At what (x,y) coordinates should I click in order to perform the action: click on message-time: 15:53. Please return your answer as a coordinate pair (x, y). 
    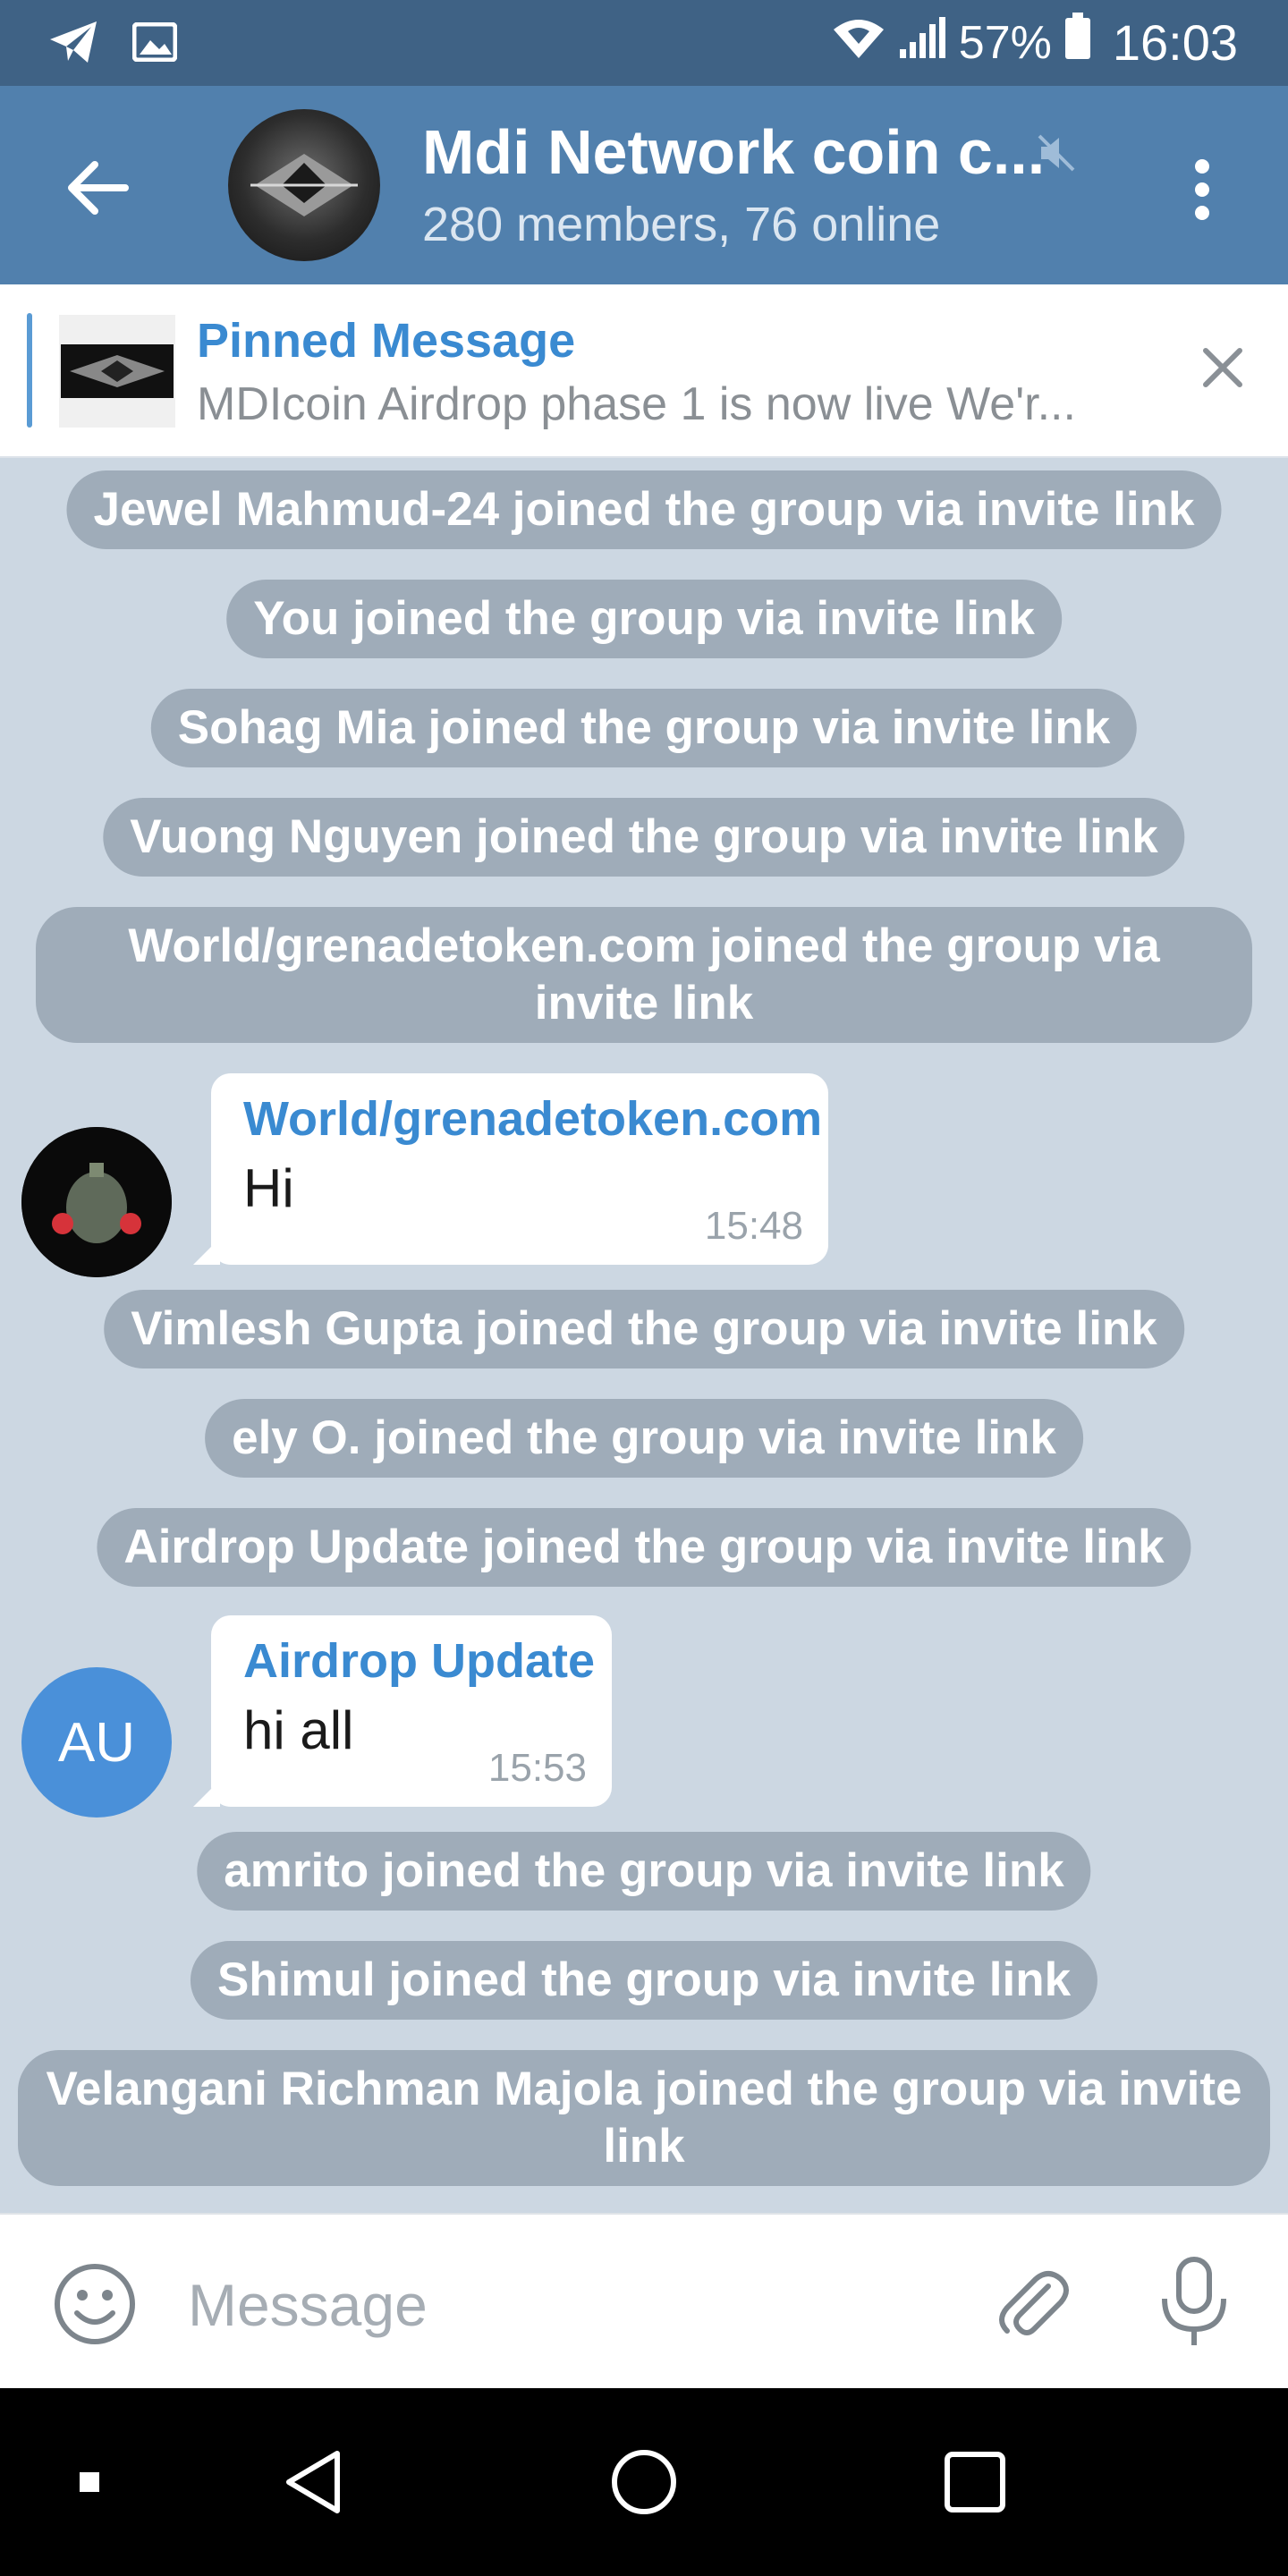
    Looking at the image, I should click on (537, 1768).